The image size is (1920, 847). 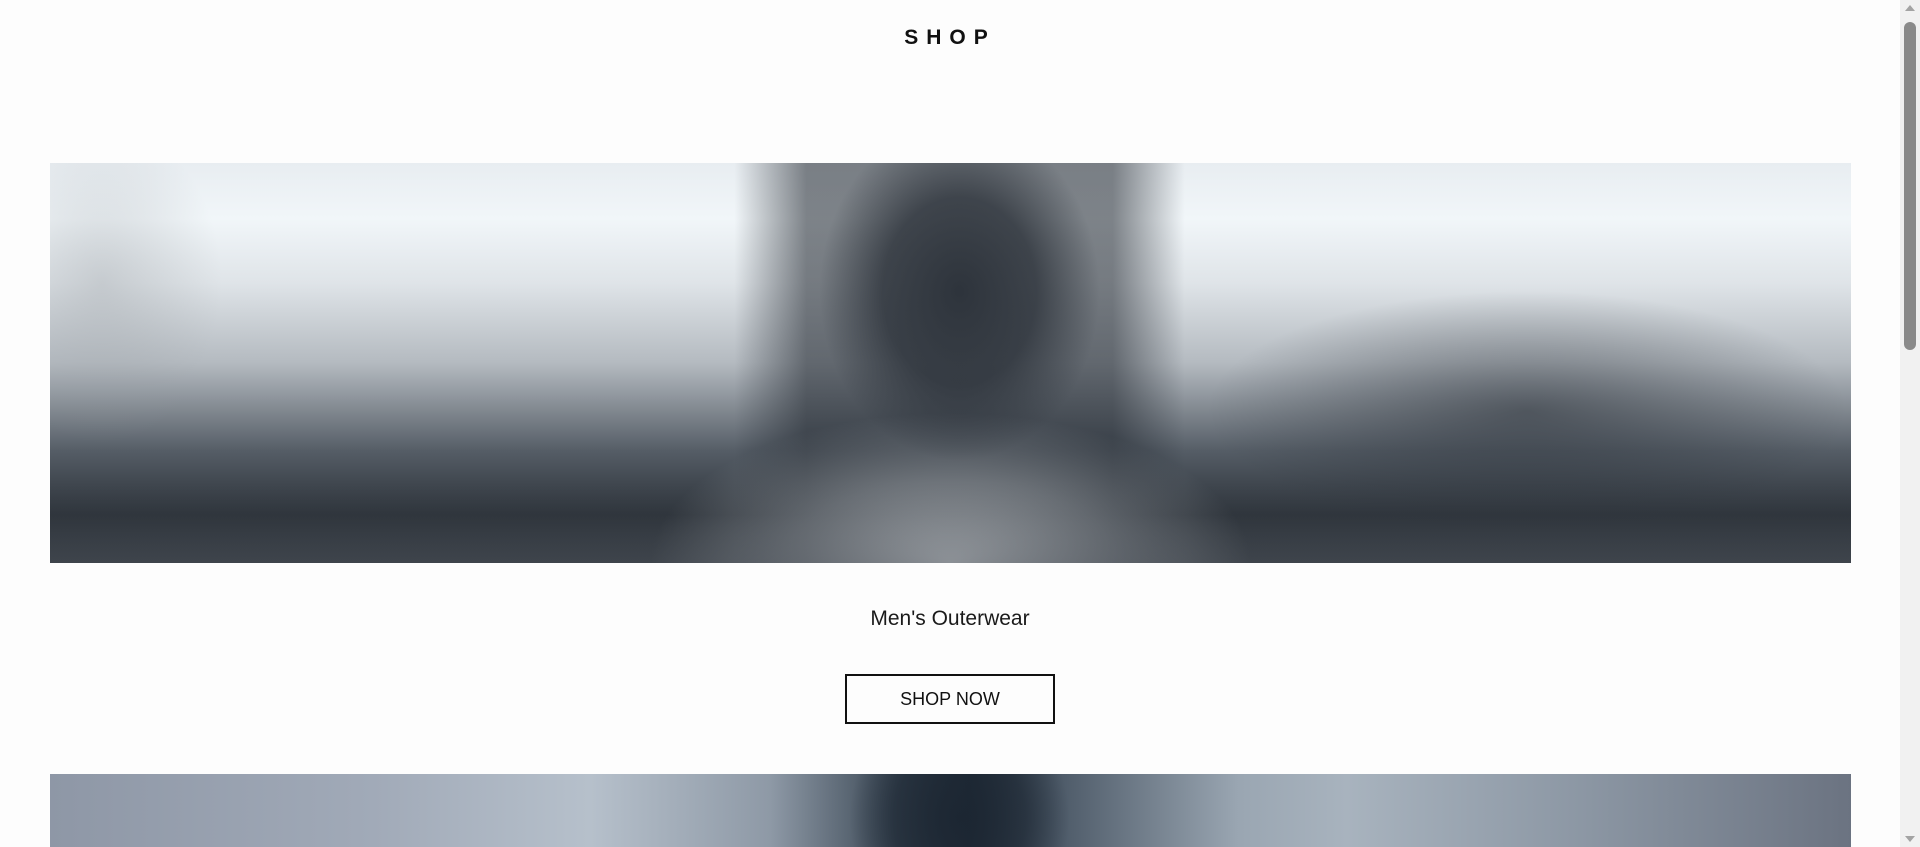 I want to click on hero-image-next-category, so click(x=950, y=810).